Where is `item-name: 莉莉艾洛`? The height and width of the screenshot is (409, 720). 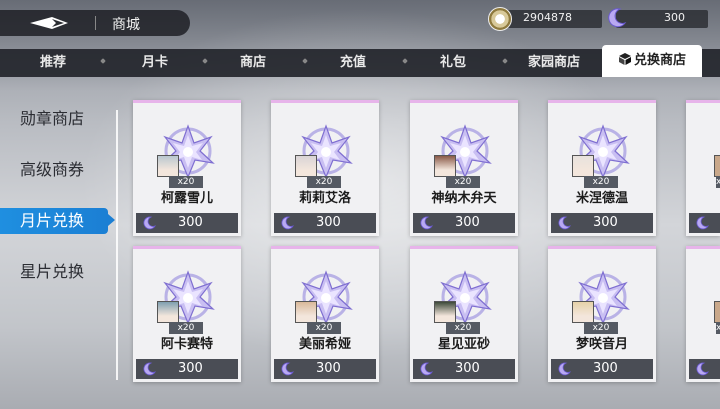
item-name: 莉莉艾洛 is located at coordinates (324, 198).